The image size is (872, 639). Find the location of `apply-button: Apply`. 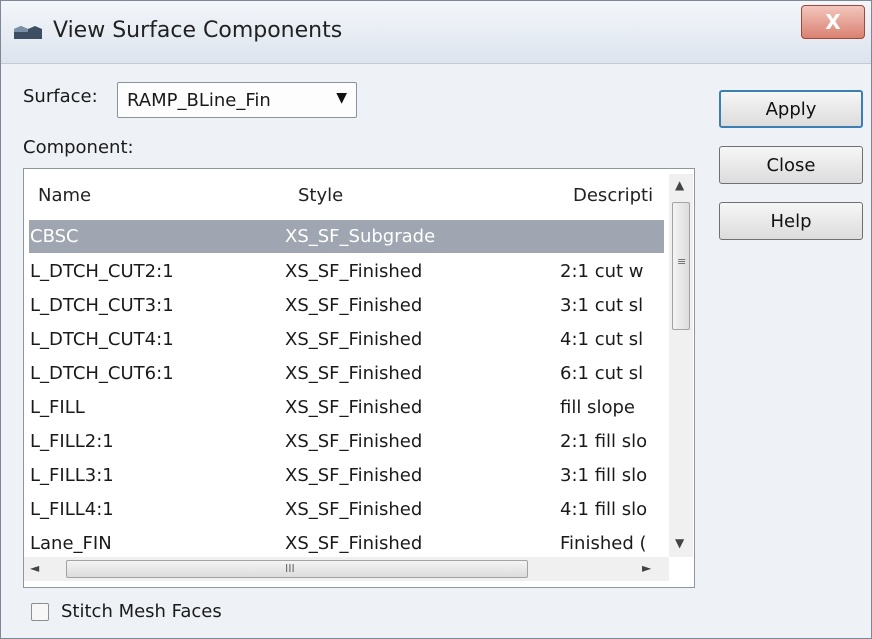

apply-button: Apply is located at coordinates (791, 109).